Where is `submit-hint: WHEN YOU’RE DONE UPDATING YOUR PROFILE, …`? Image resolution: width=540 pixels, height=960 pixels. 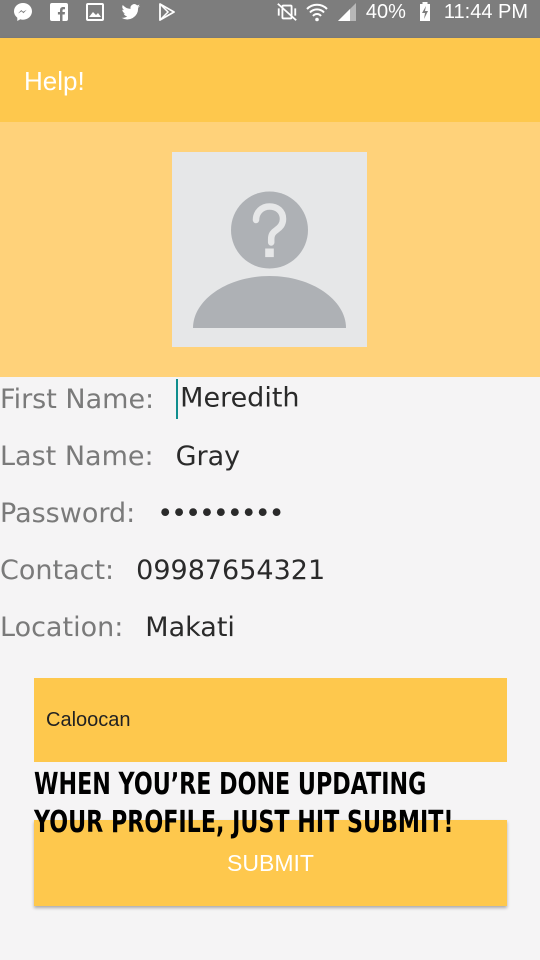
submit-hint: WHEN YOU’RE DONE UPDATING YOUR PROFILE, … is located at coordinates (244, 804).